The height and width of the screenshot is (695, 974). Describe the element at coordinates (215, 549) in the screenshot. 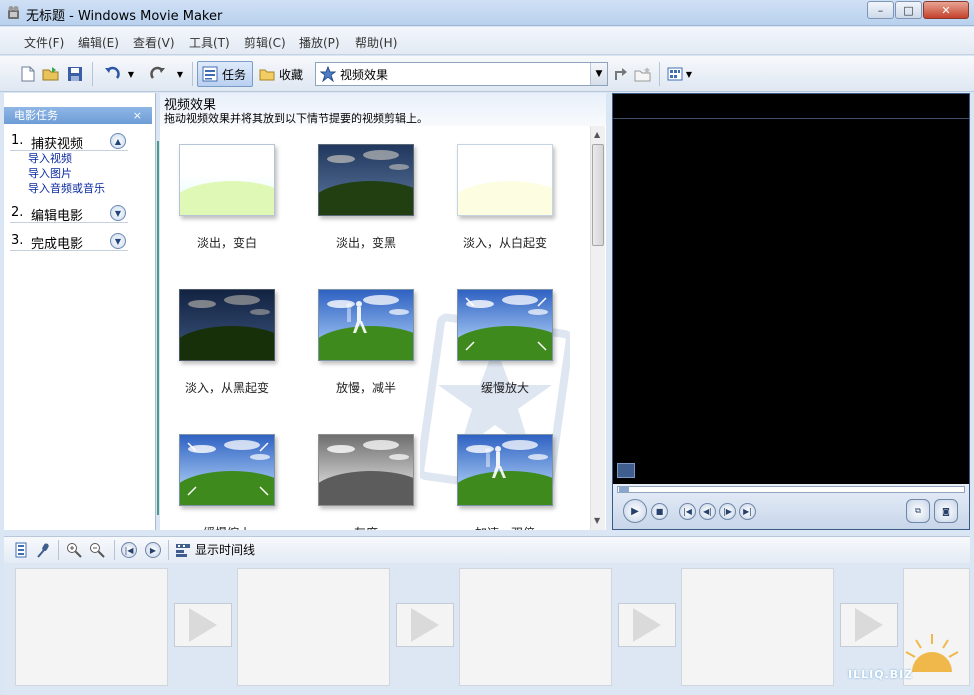

I see `show-timeline-button: 显示时间线` at that location.